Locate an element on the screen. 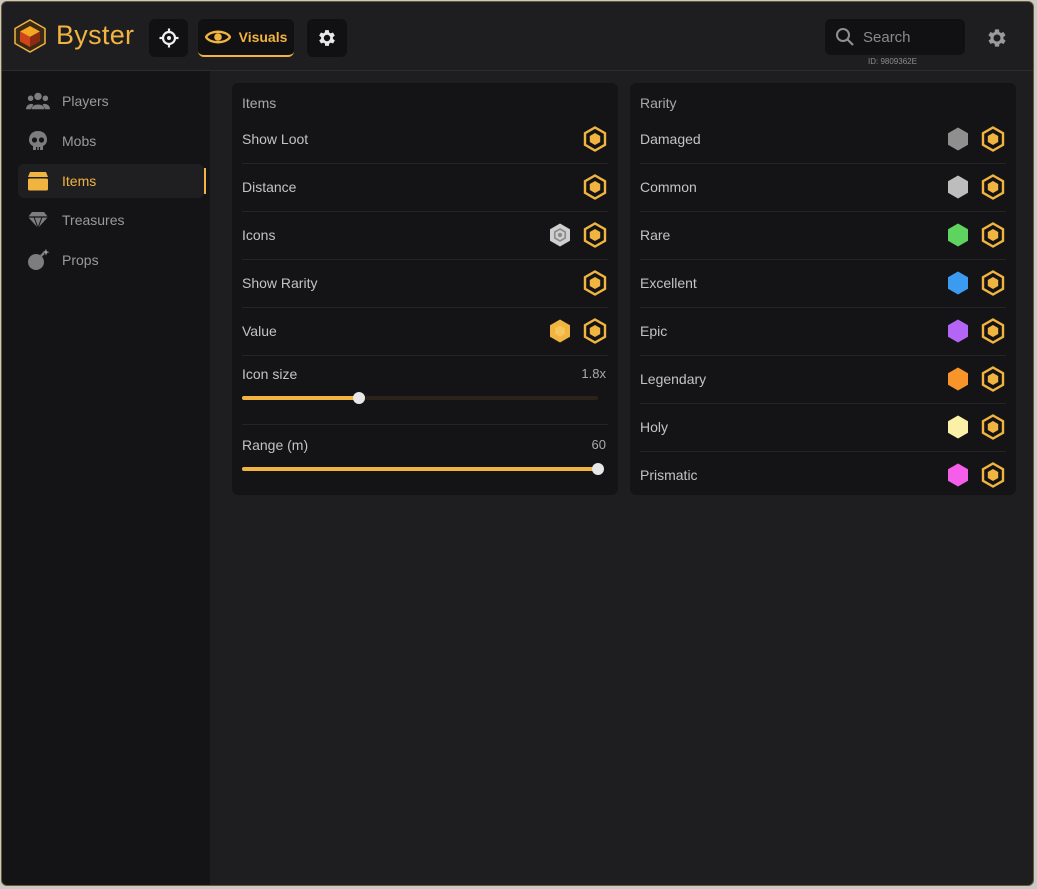 Image resolution: width=1037 pixels, height=889 pixels. user-id: ID: 9809362E is located at coordinates (892, 61).